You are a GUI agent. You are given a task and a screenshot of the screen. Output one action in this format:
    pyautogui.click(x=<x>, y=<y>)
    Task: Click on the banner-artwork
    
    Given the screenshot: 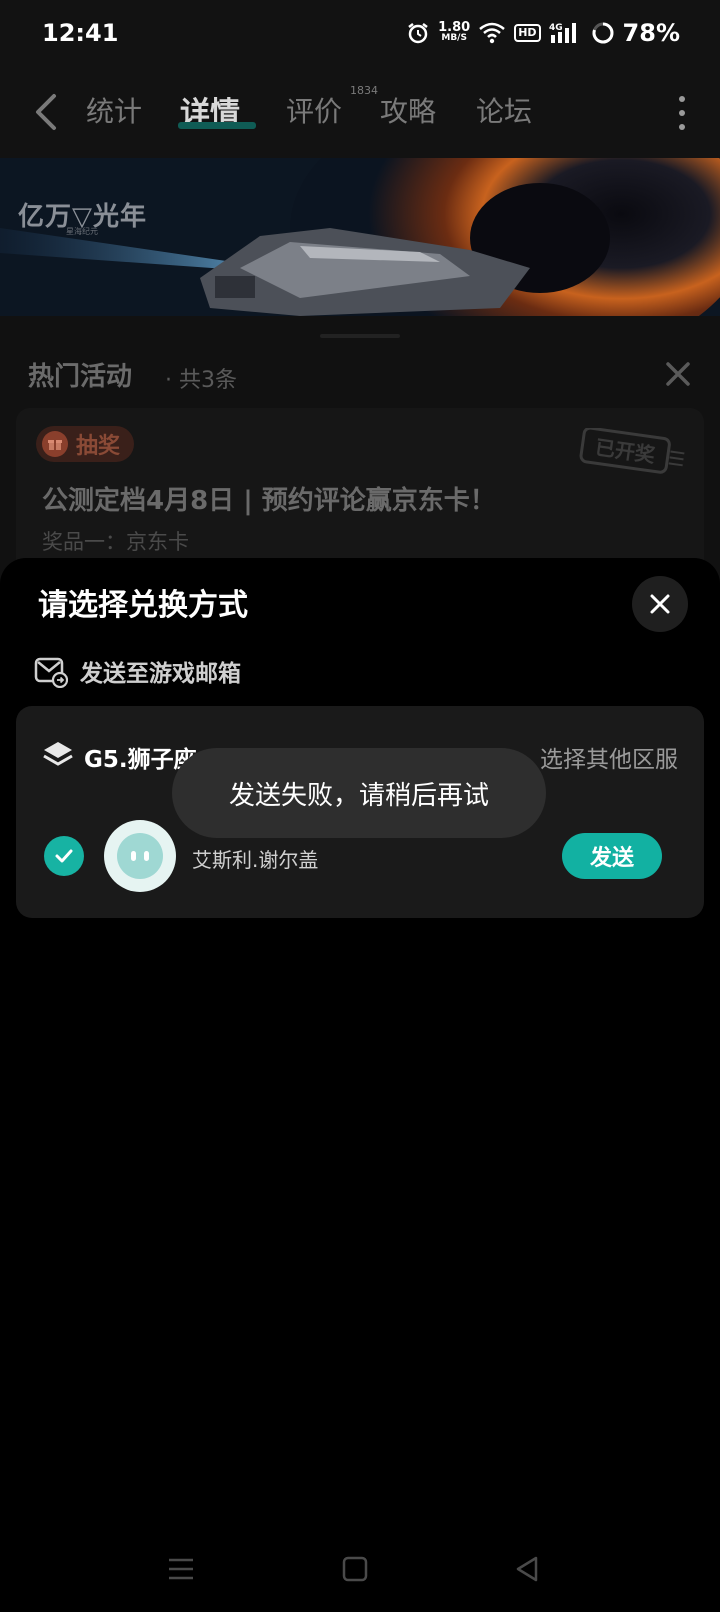 What is the action you would take?
    pyautogui.click(x=360, y=237)
    